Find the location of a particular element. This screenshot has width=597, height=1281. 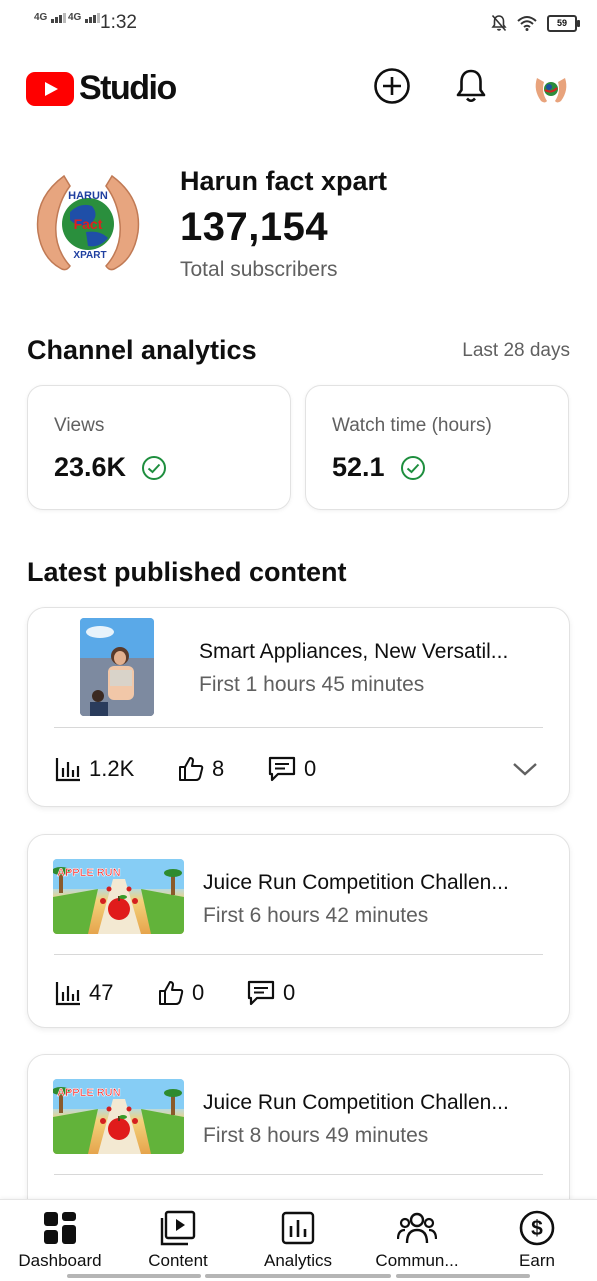

stat-label: Watch time (hours) is located at coordinates (412, 425).